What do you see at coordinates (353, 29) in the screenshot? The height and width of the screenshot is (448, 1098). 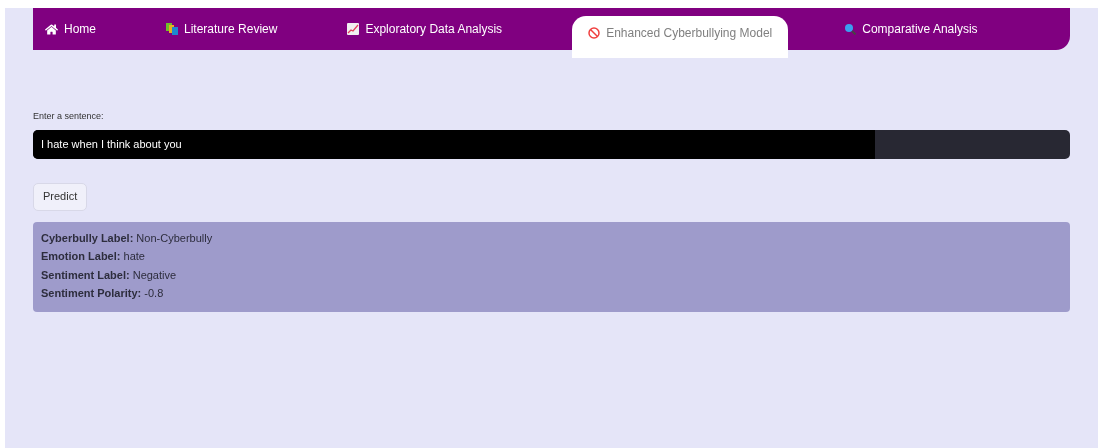 I see `chart-icon` at bounding box center [353, 29].